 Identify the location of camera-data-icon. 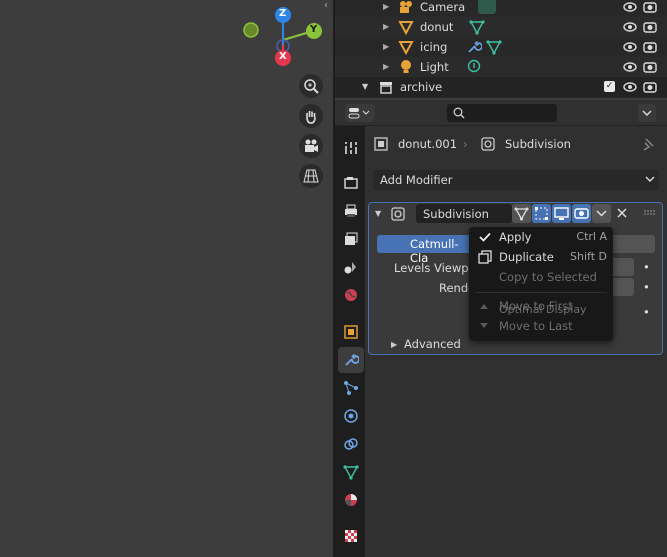
(487, 7).